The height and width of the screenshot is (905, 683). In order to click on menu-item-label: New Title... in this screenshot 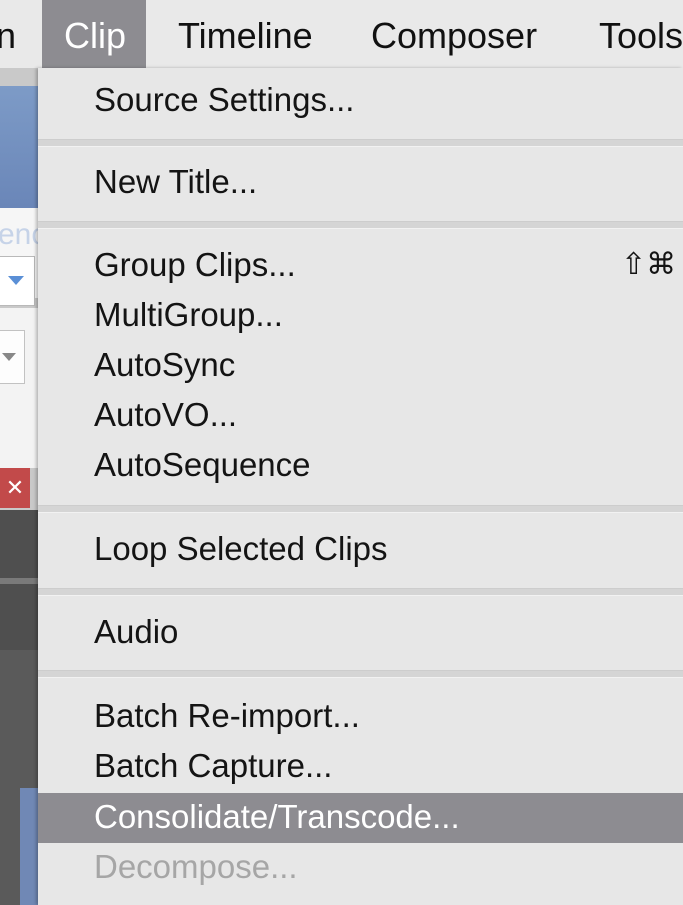, I will do `click(176, 181)`.